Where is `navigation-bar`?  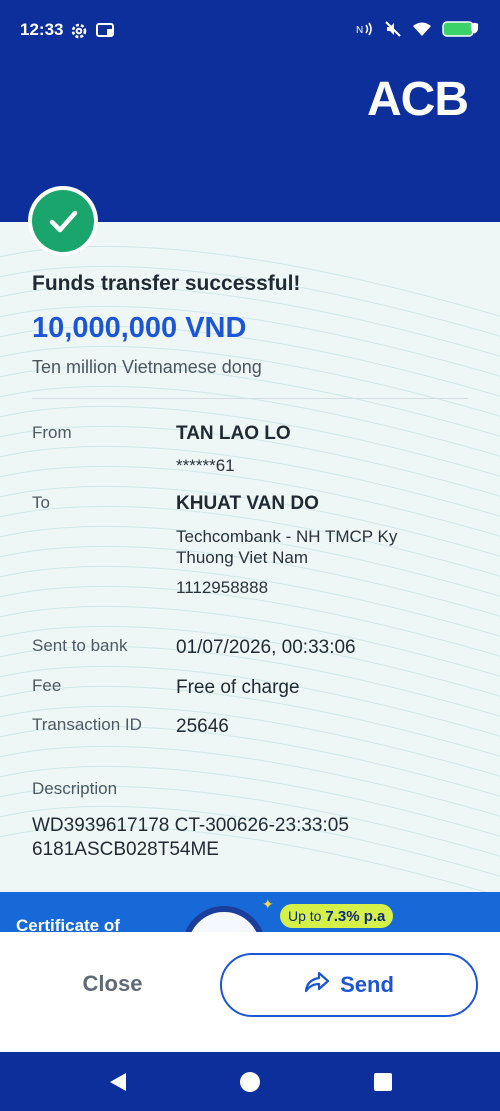 navigation-bar is located at coordinates (250, 1081).